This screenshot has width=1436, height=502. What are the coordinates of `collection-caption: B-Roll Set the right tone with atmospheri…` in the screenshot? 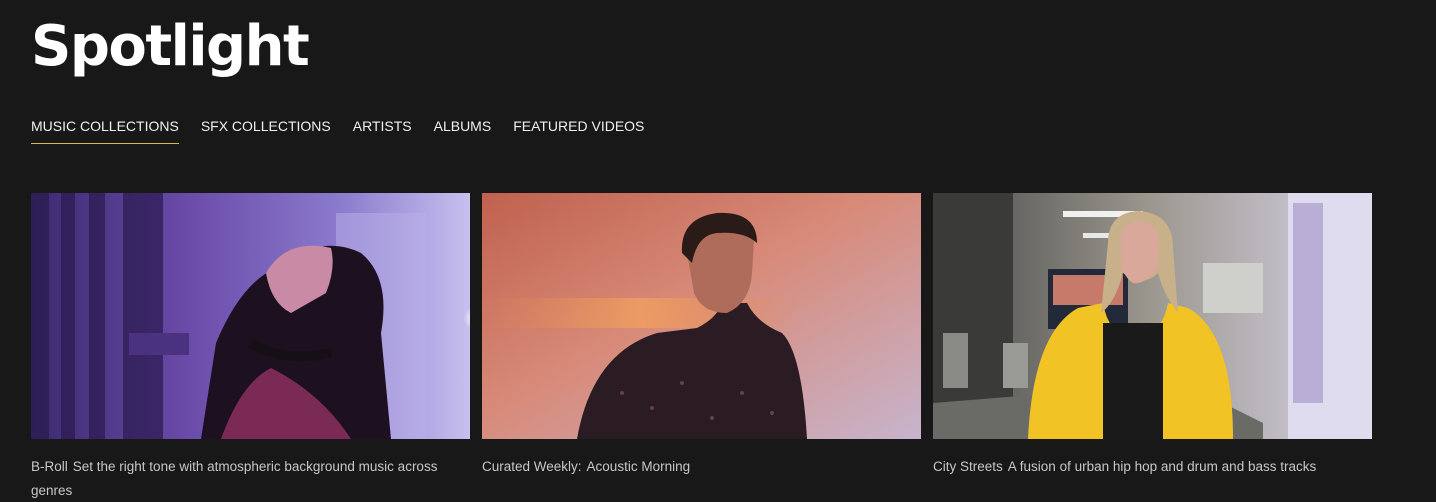 It's located at (250, 478).